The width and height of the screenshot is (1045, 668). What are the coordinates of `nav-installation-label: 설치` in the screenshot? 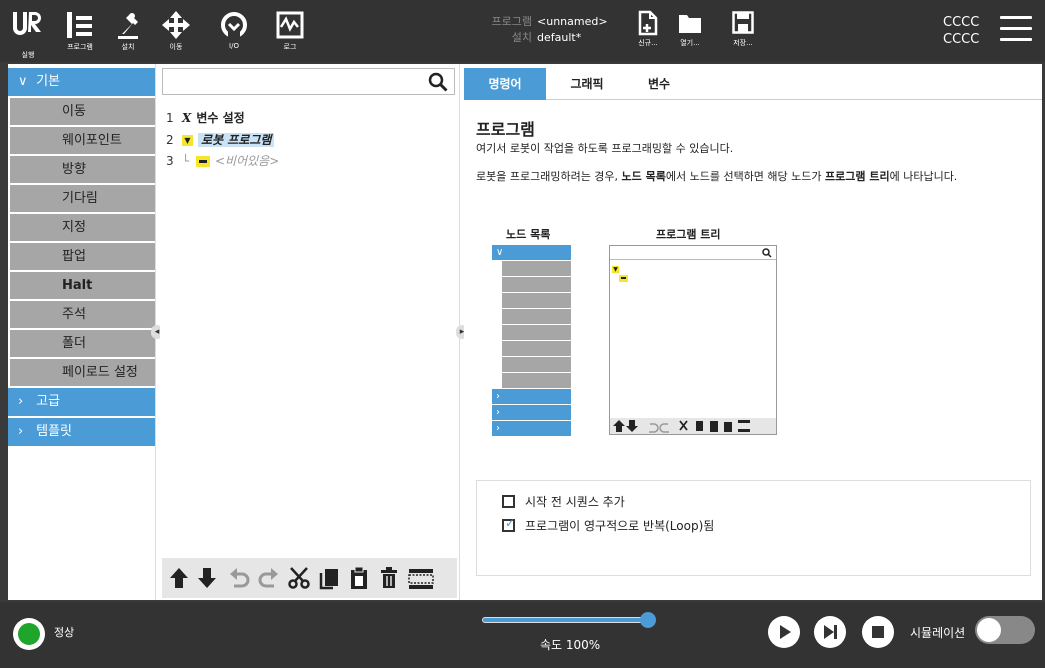 It's located at (128, 47).